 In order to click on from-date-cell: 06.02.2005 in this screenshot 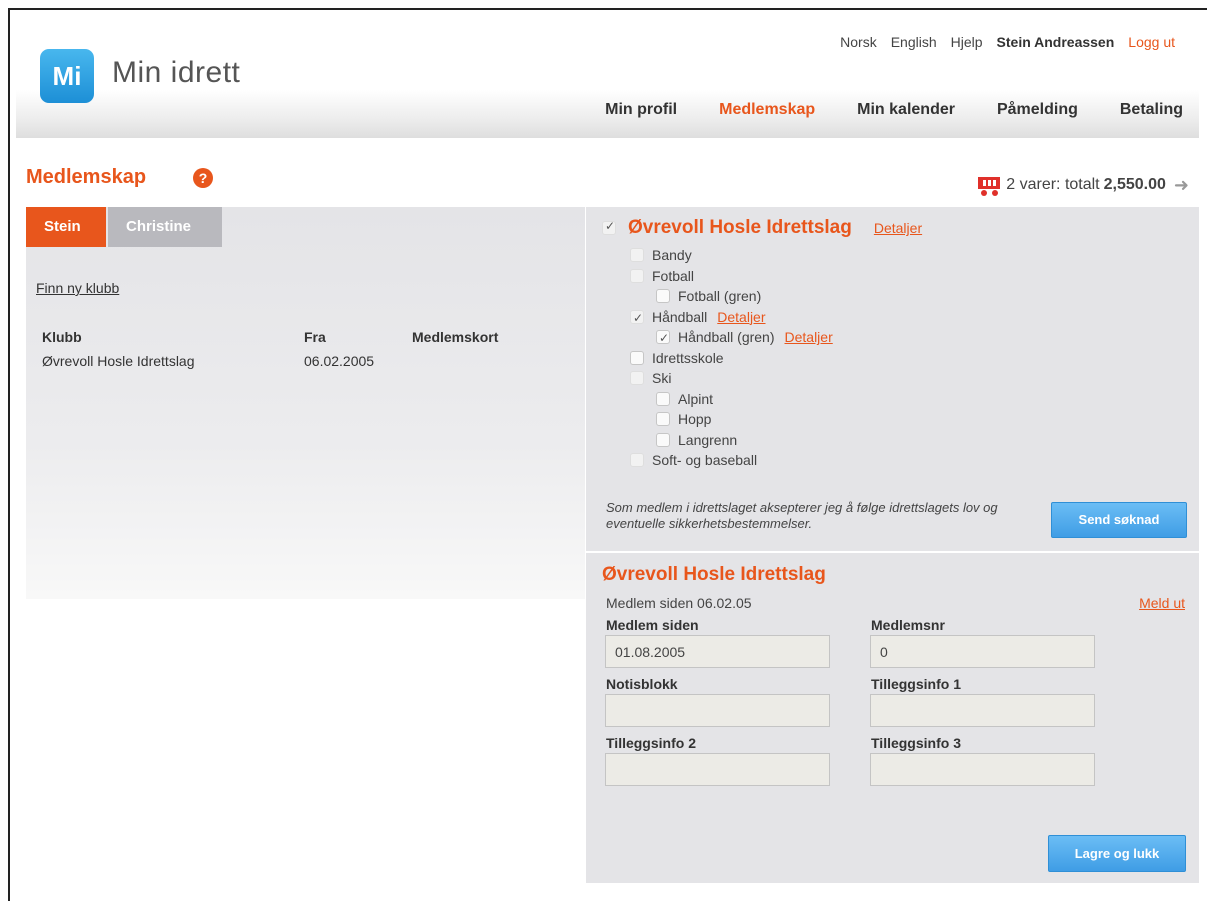, I will do `click(339, 361)`.